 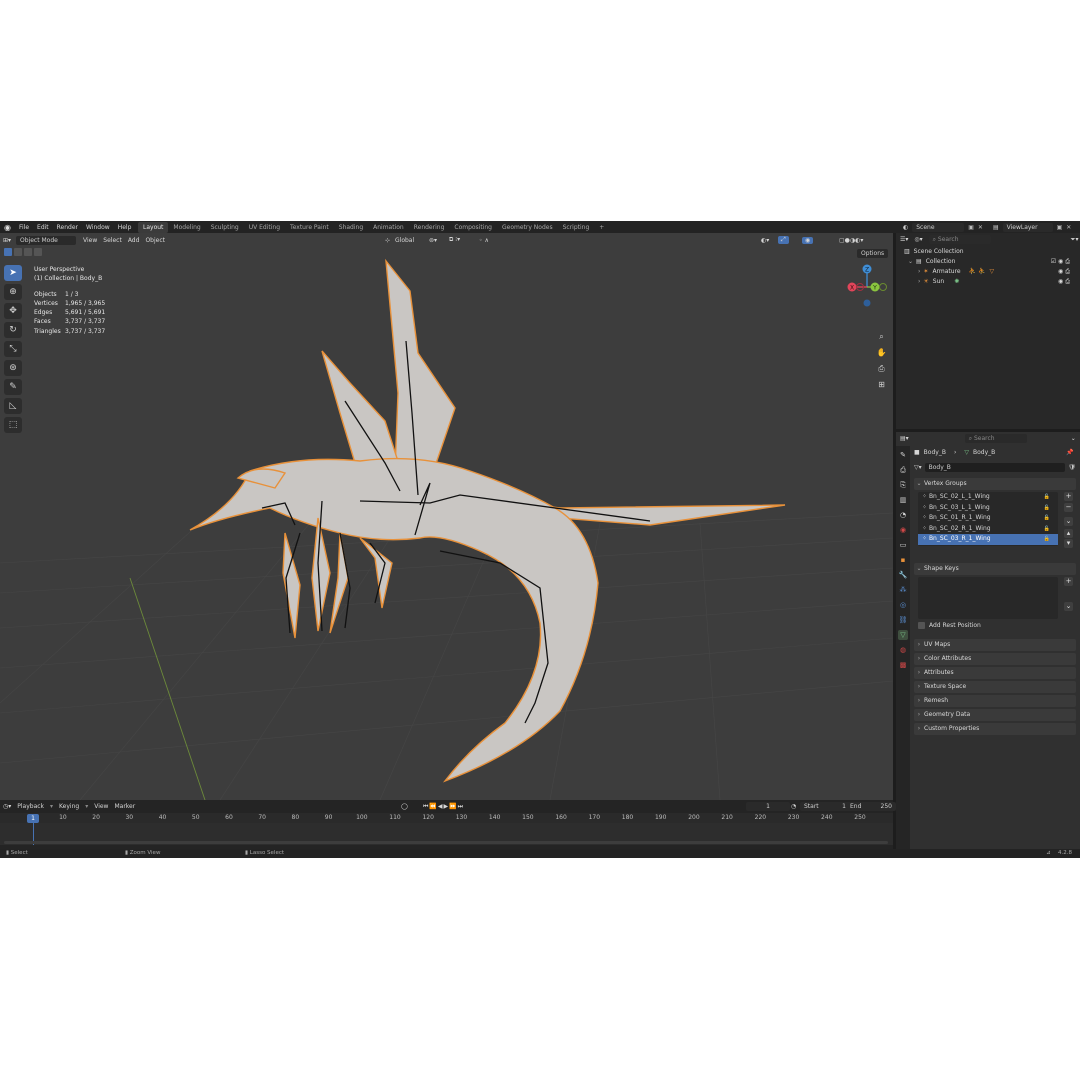 I want to click on camera-icon: ⎙, so click(x=881, y=368).